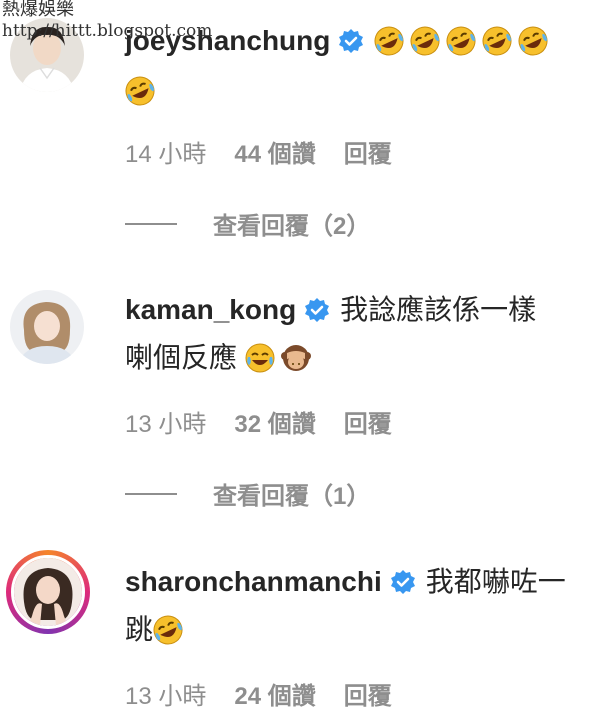 The image size is (608, 721). What do you see at coordinates (107, 30) in the screenshot?
I see `watermark-url: http://hittt.blogspot.com` at bounding box center [107, 30].